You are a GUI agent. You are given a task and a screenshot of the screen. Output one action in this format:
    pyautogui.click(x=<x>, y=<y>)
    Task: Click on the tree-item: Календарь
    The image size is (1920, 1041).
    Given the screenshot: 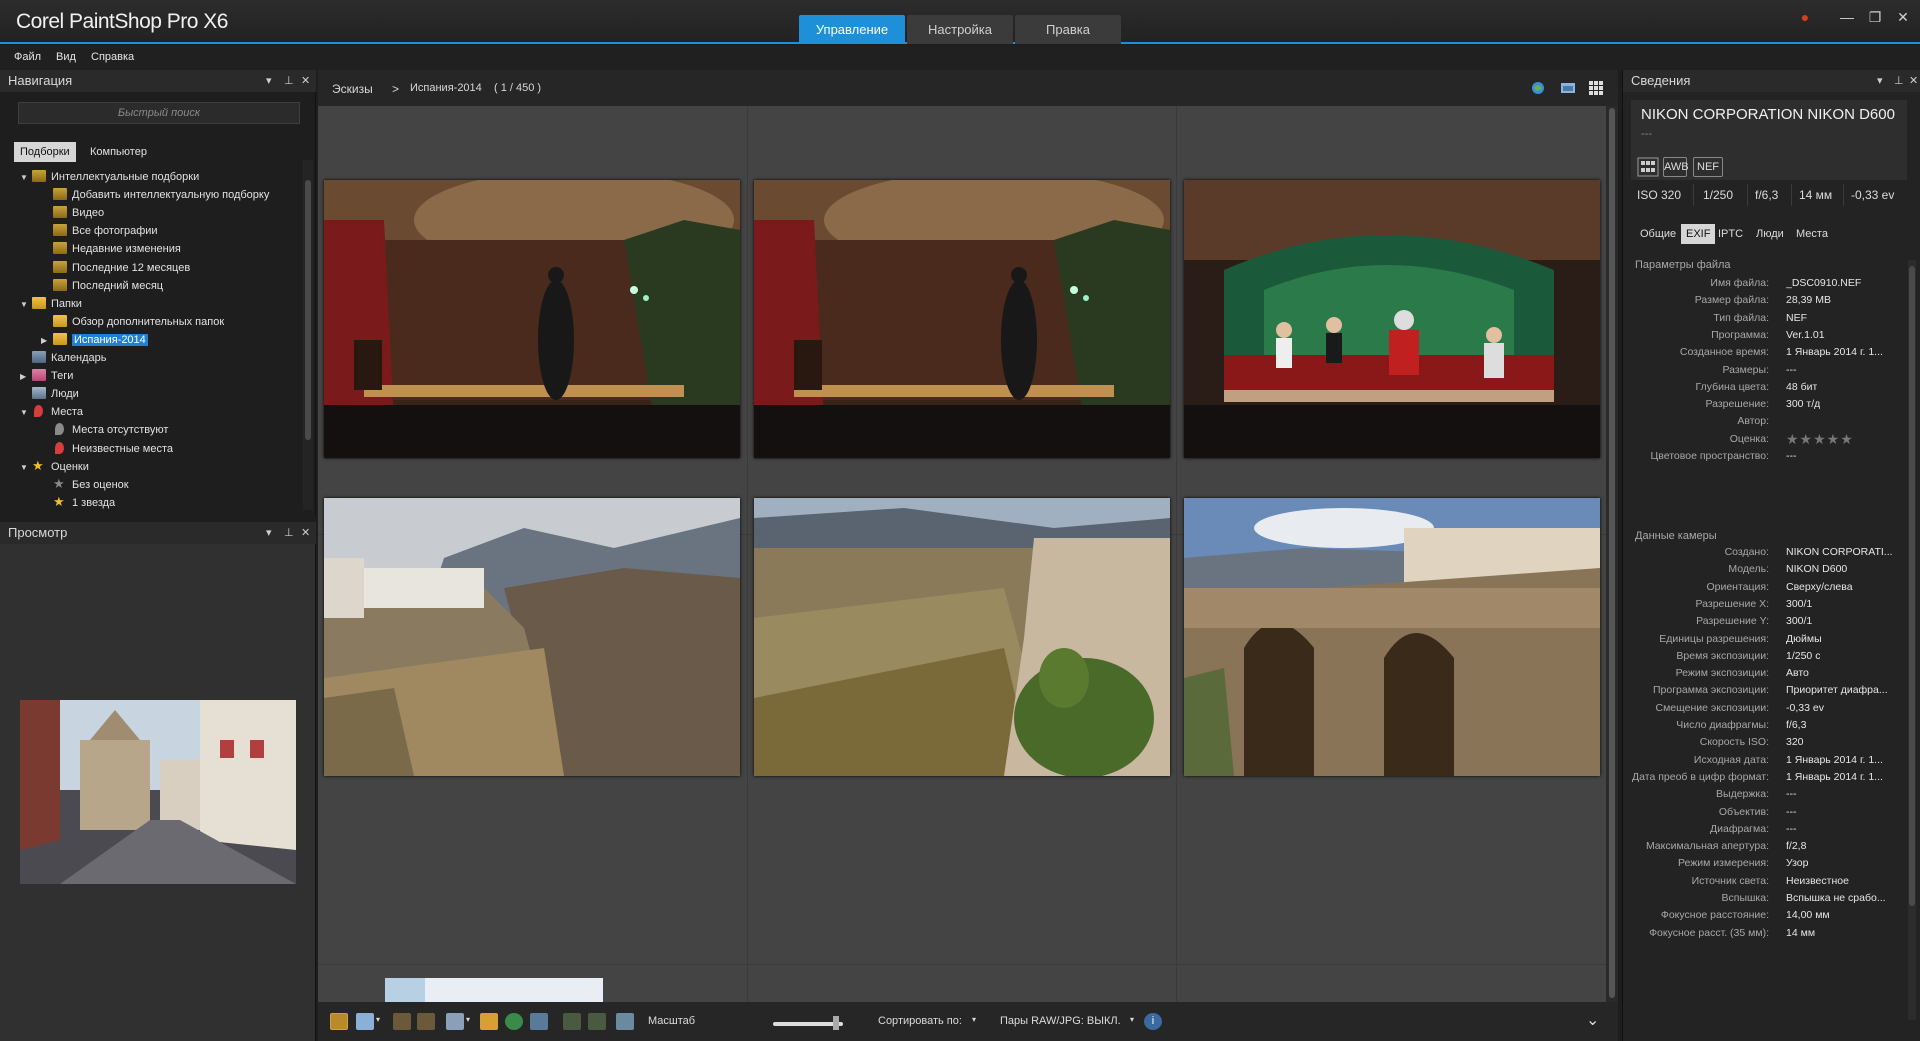 What is the action you would take?
    pyautogui.click(x=63, y=358)
    